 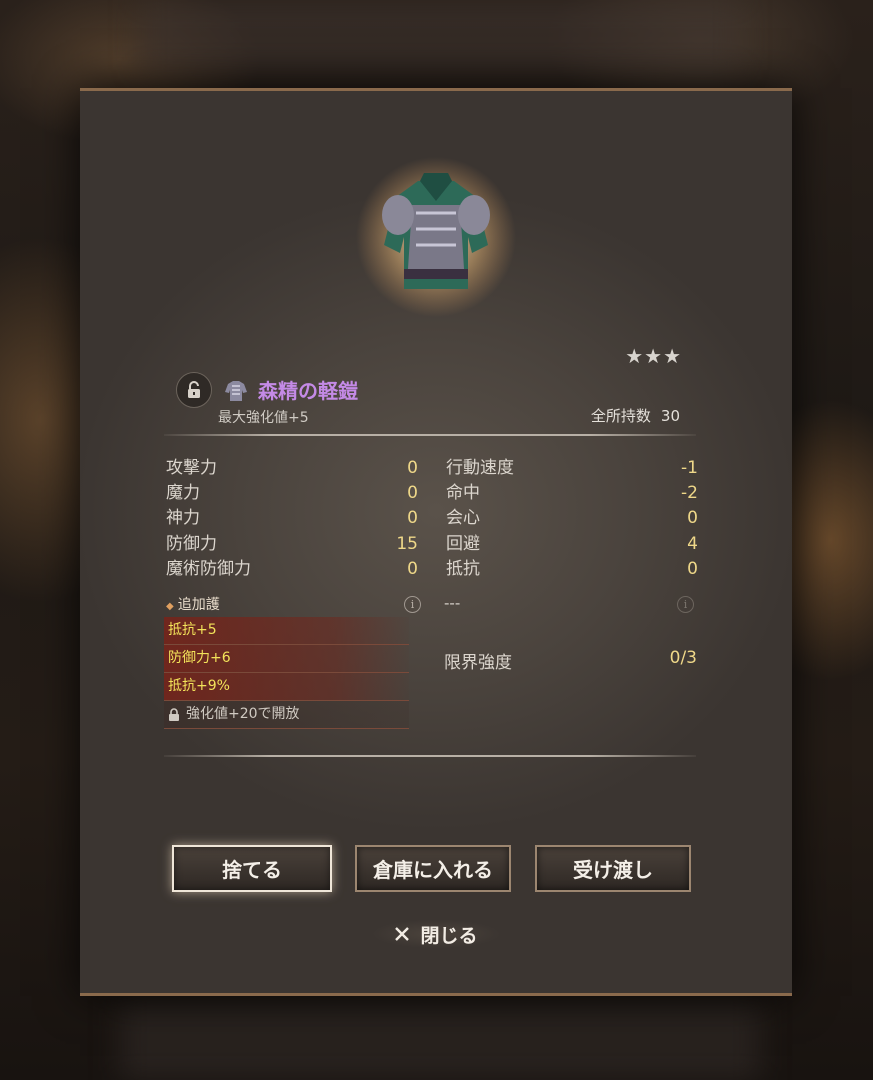 What do you see at coordinates (292, 544) in the screenshot?
I see `stat-row: 防御力 15` at bounding box center [292, 544].